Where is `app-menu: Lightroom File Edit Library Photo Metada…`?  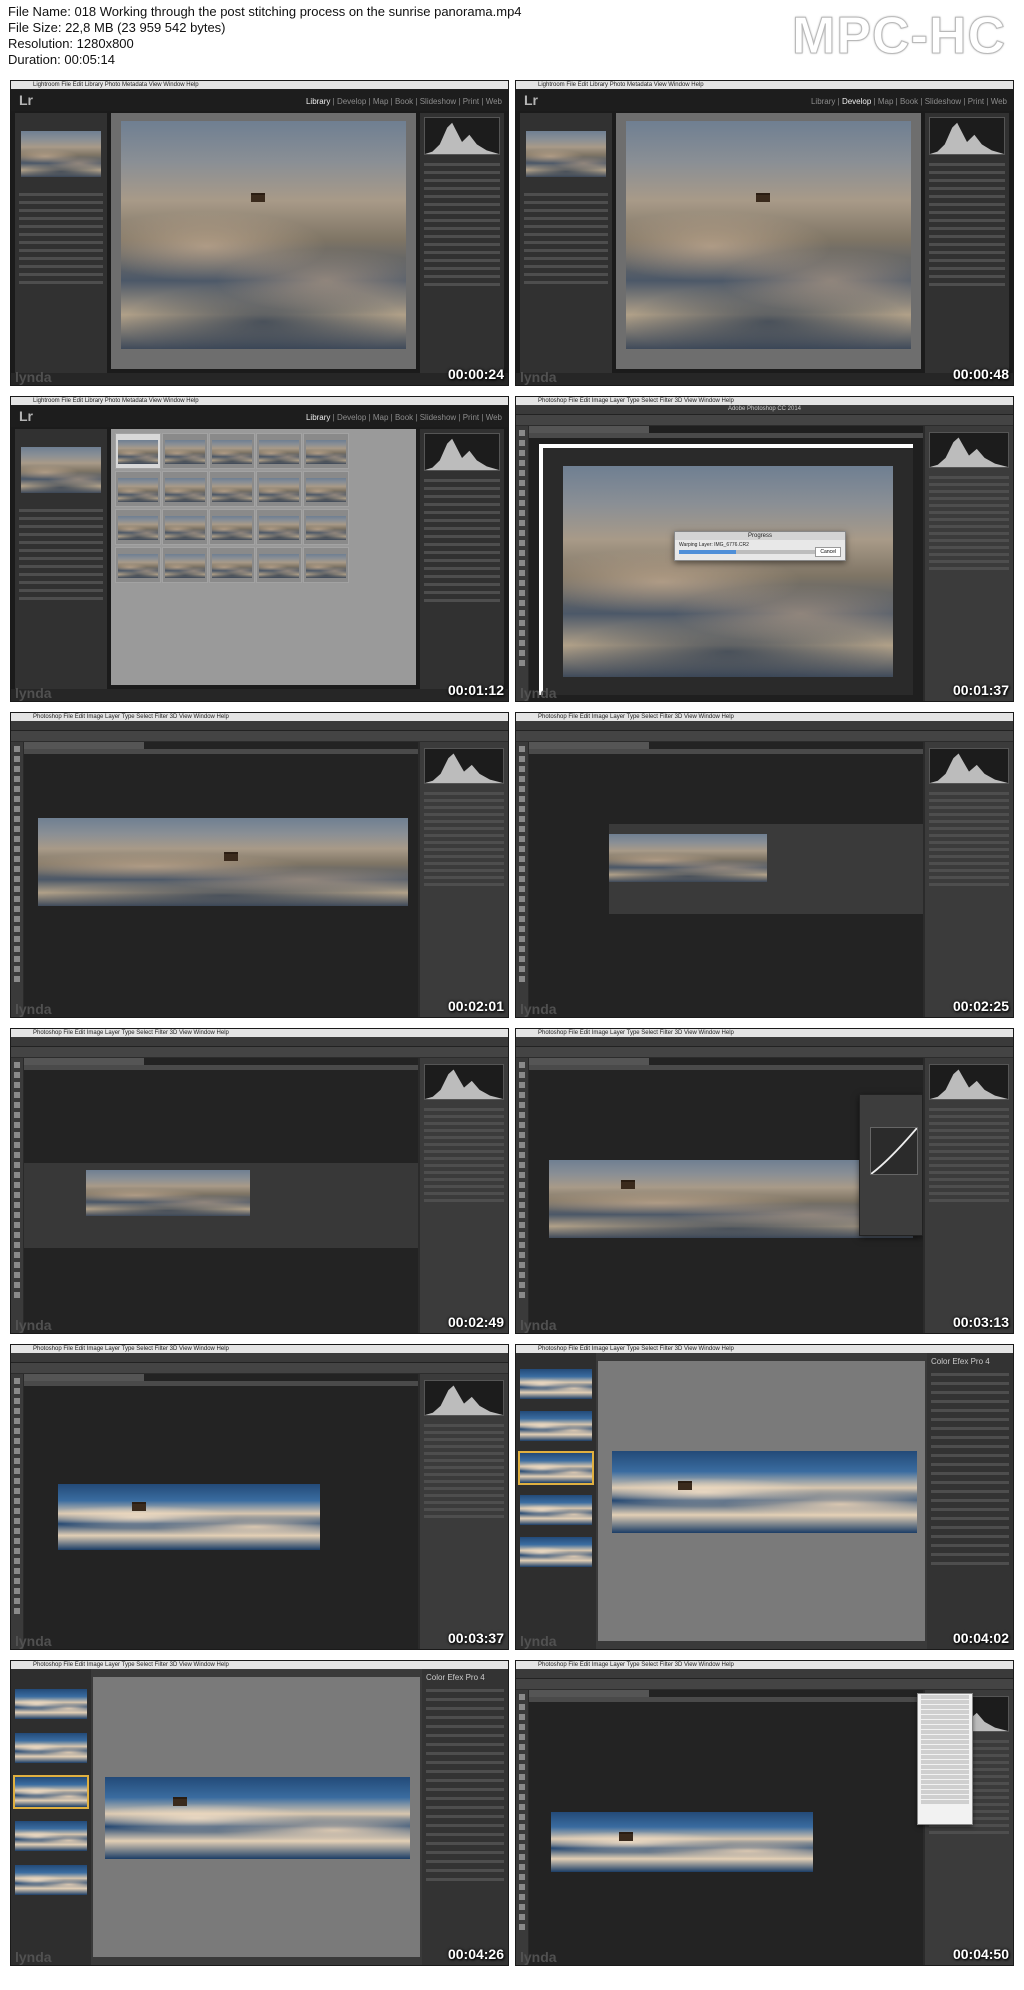
app-menu: Lightroom File Edit Library Photo Metada… is located at coordinates (116, 85).